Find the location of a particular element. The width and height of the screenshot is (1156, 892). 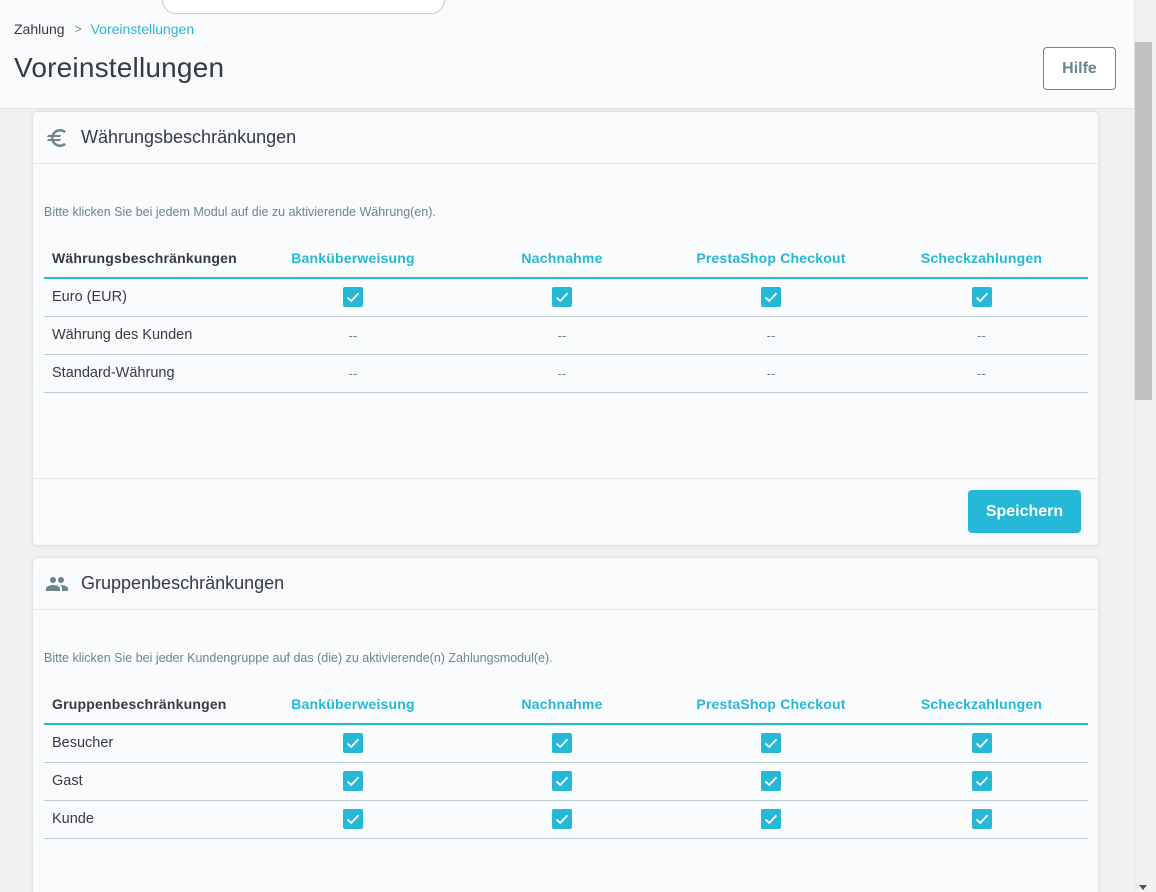

row-label: Währung des Kunden is located at coordinates (146, 335).